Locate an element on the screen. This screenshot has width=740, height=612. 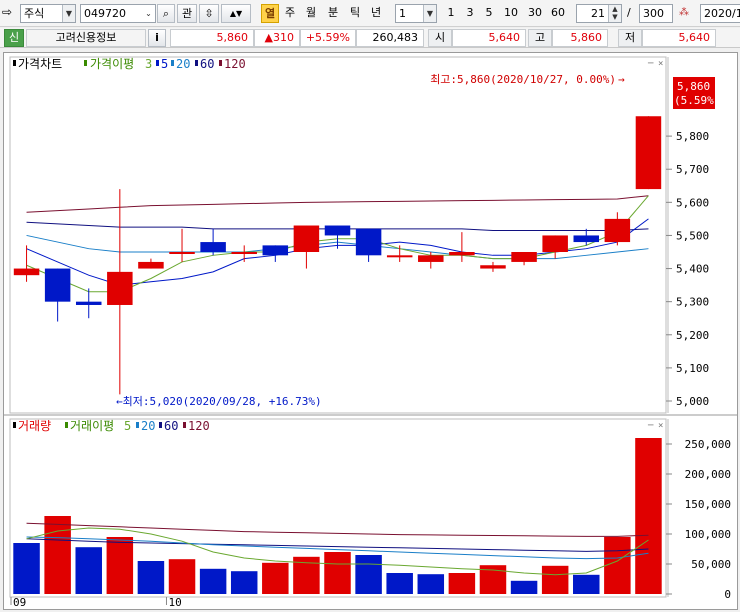
interval-10-button: 10 is located at coordinates (511, 13).